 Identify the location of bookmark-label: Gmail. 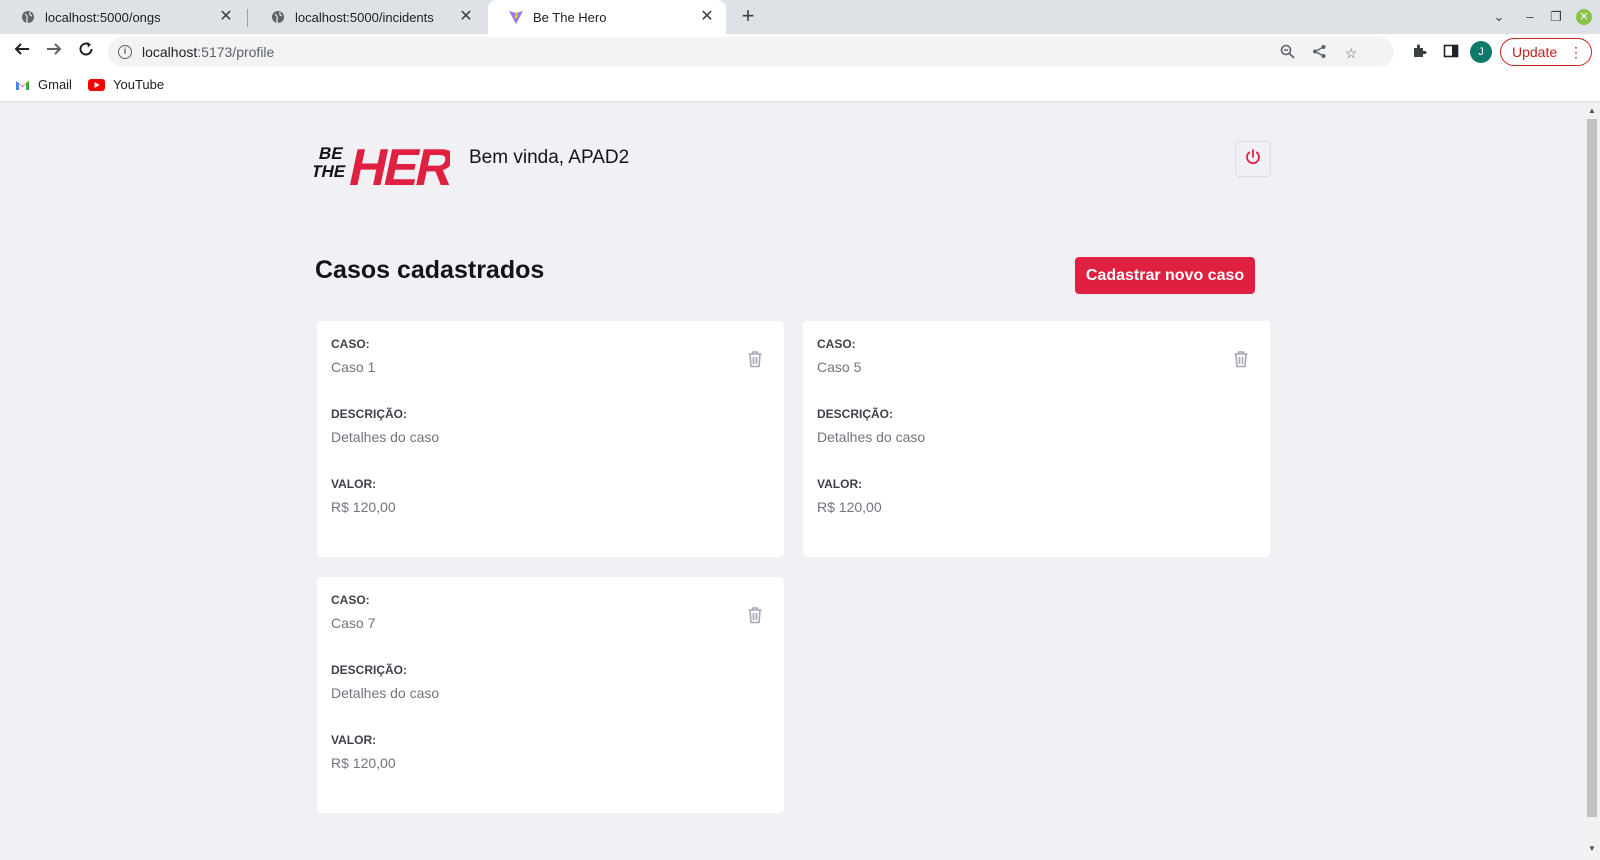
(55, 84).